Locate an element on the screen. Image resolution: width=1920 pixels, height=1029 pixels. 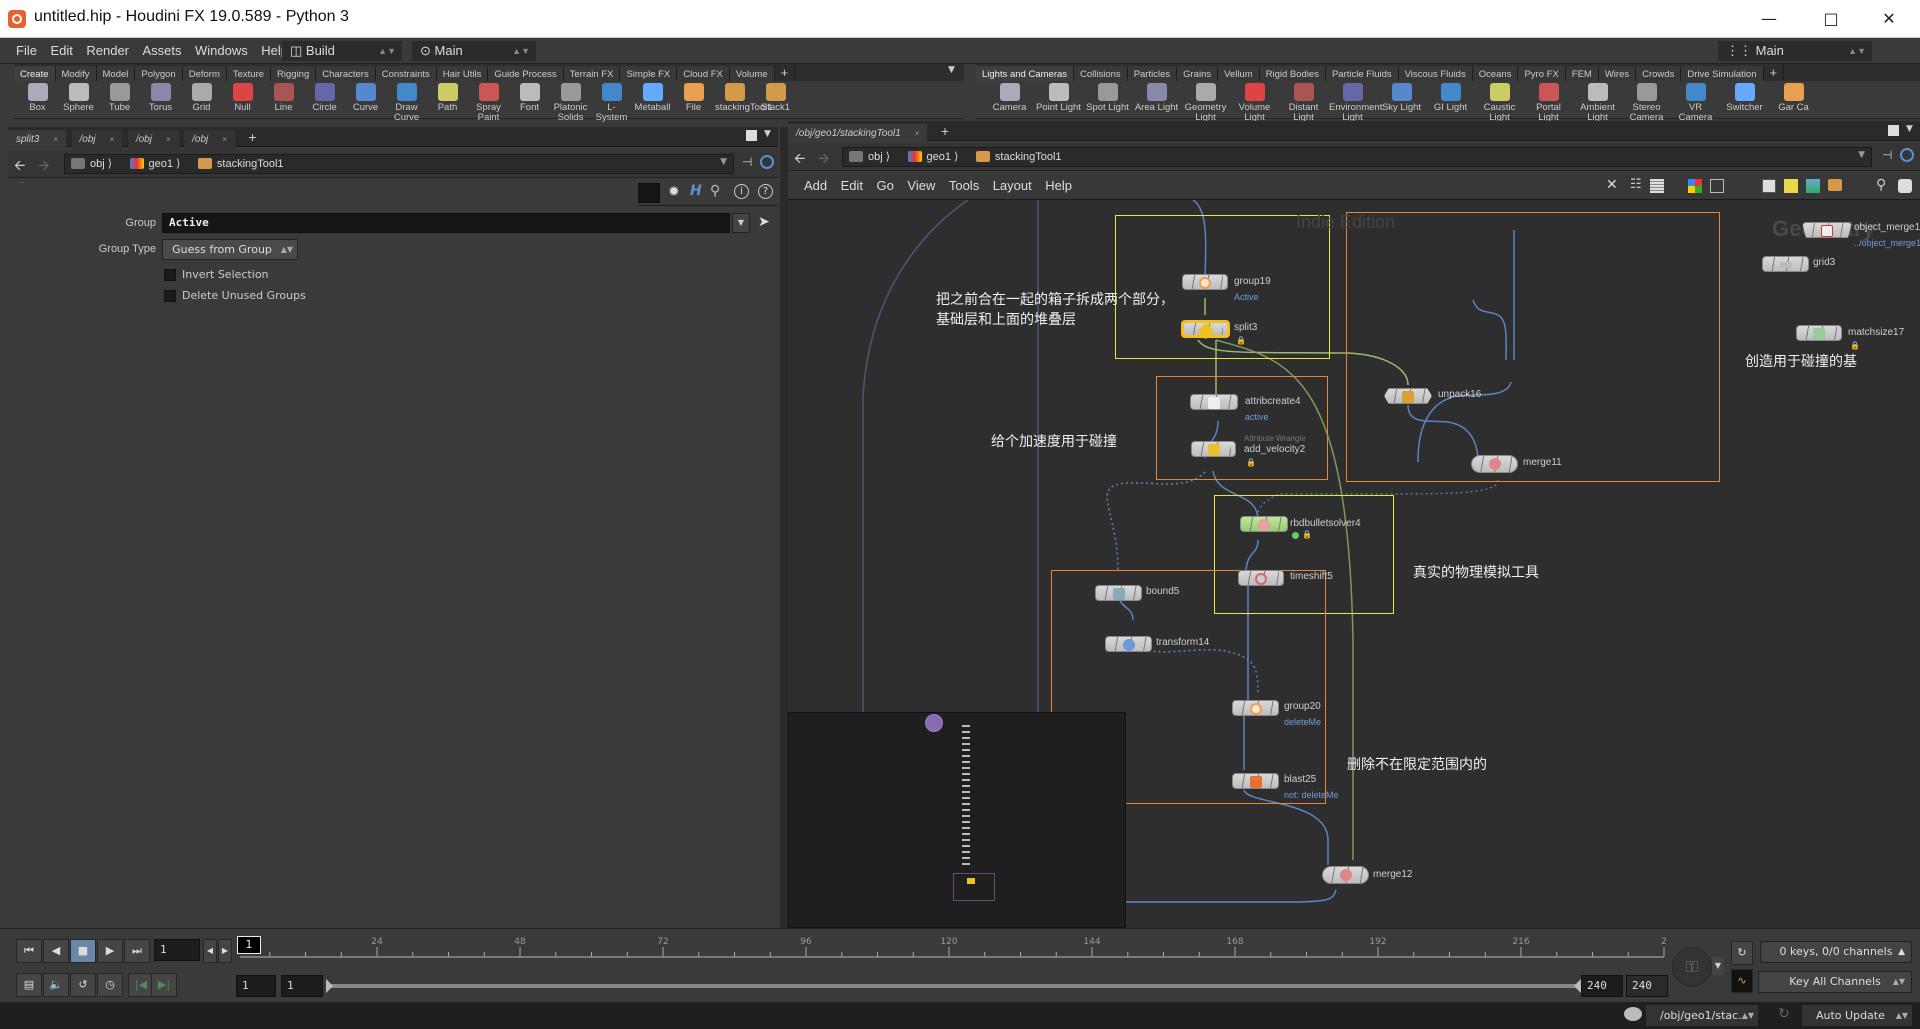
shelf-tool-curve: Curve is located at coordinates (365, 98).